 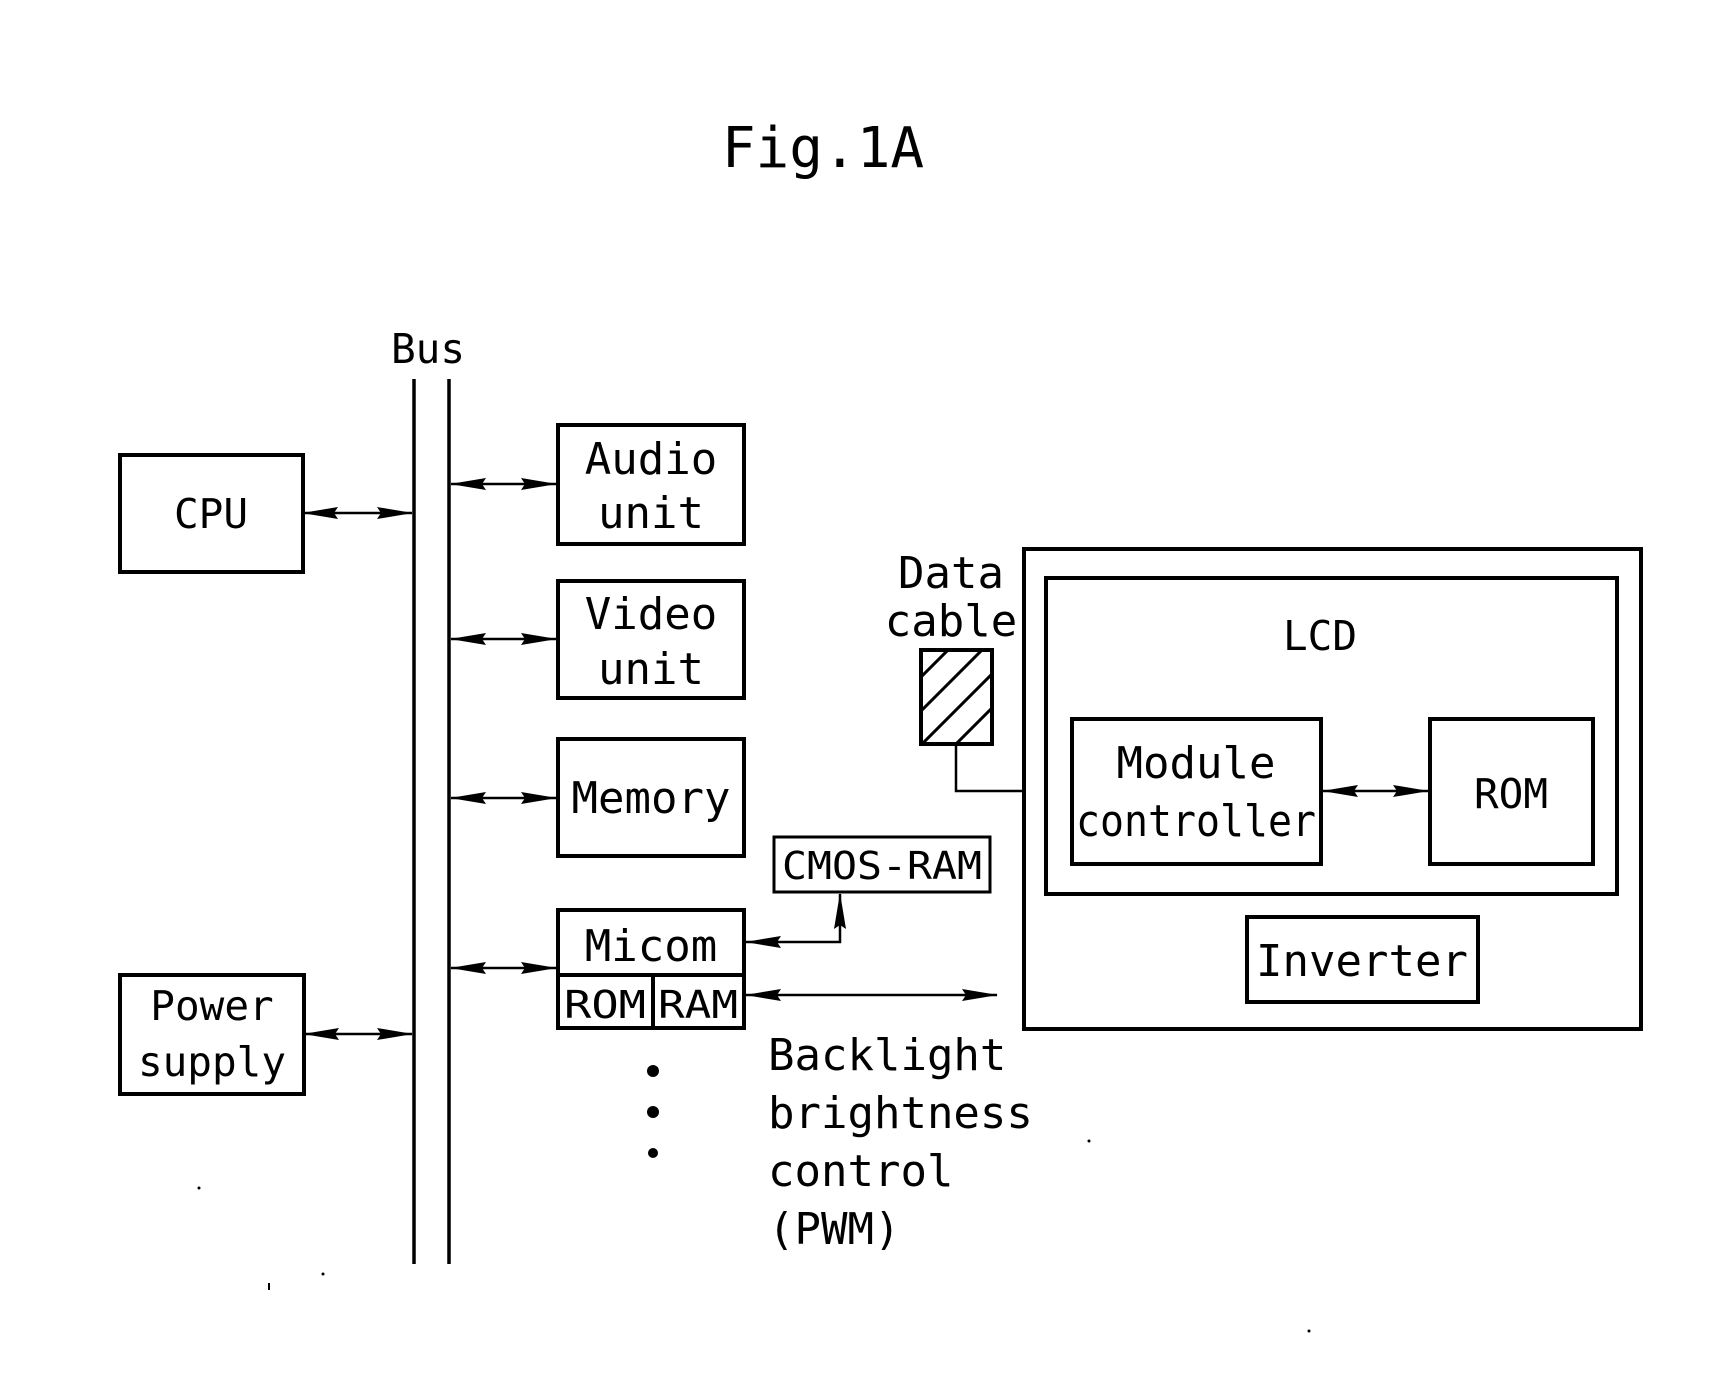 I want to click on backlight-line2: brightness, so click(x=900, y=1113).